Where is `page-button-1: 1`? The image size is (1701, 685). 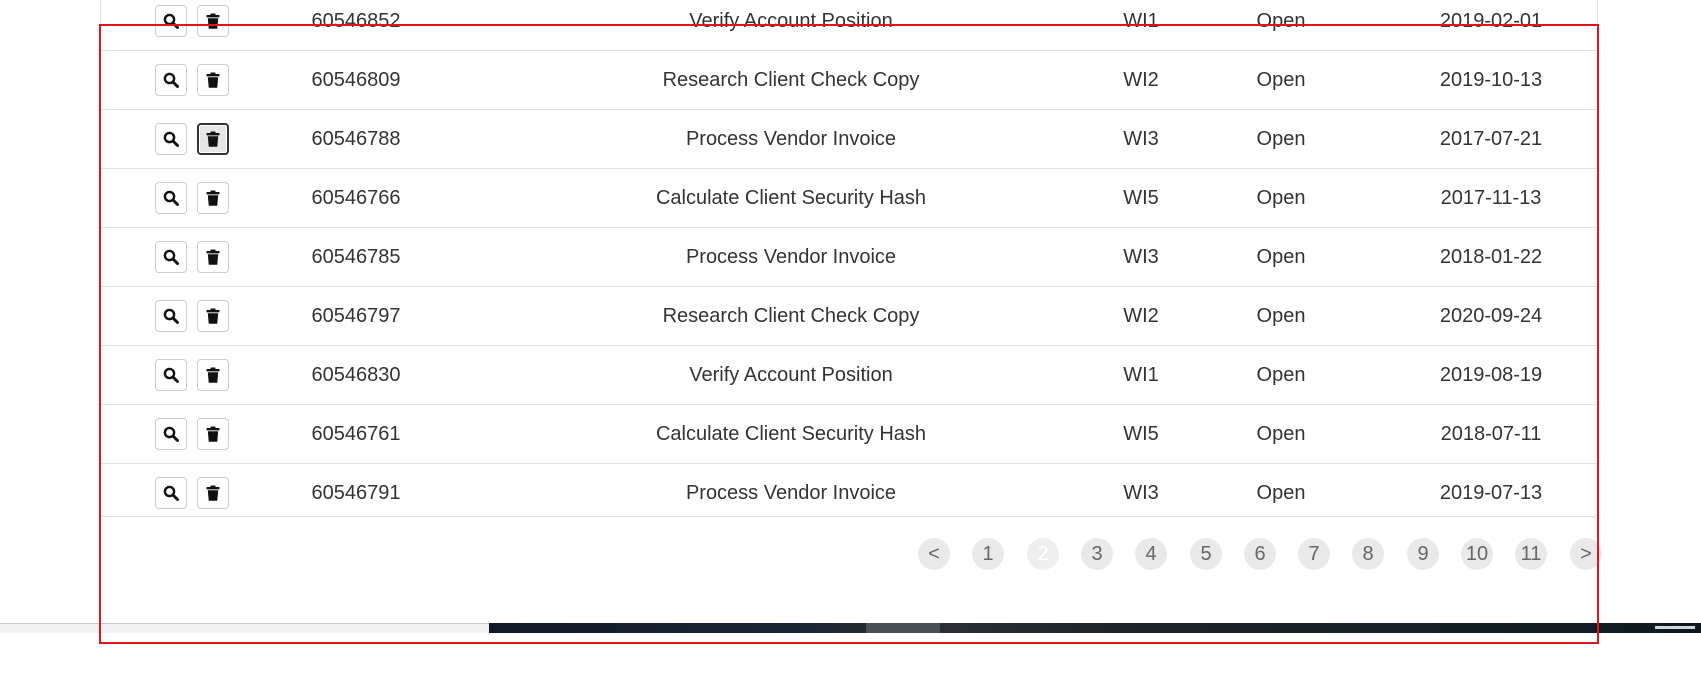
page-button-1: 1 is located at coordinates (988, 554).